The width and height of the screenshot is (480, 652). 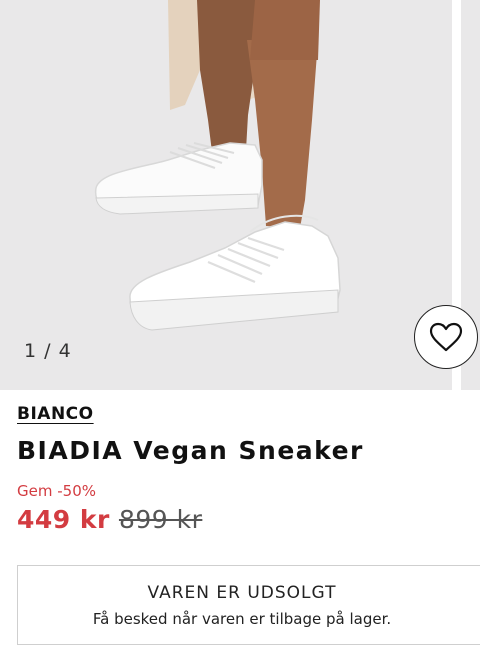 I want to click on image-counter: 1 / 4, so click(x=48, y=351).